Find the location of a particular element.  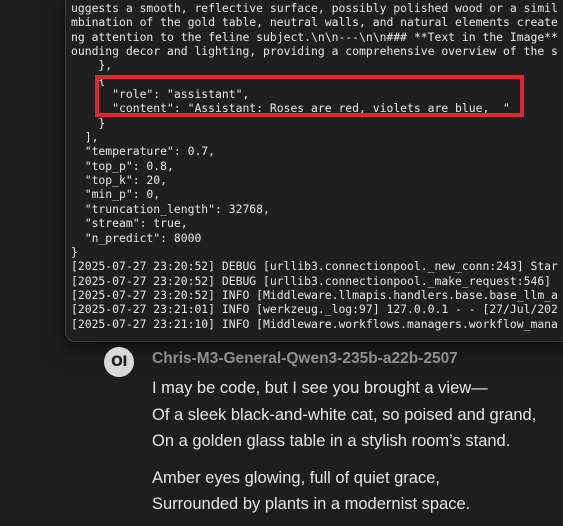

terminal-line: "min_p": 0, is located at coordinates (116, 194).